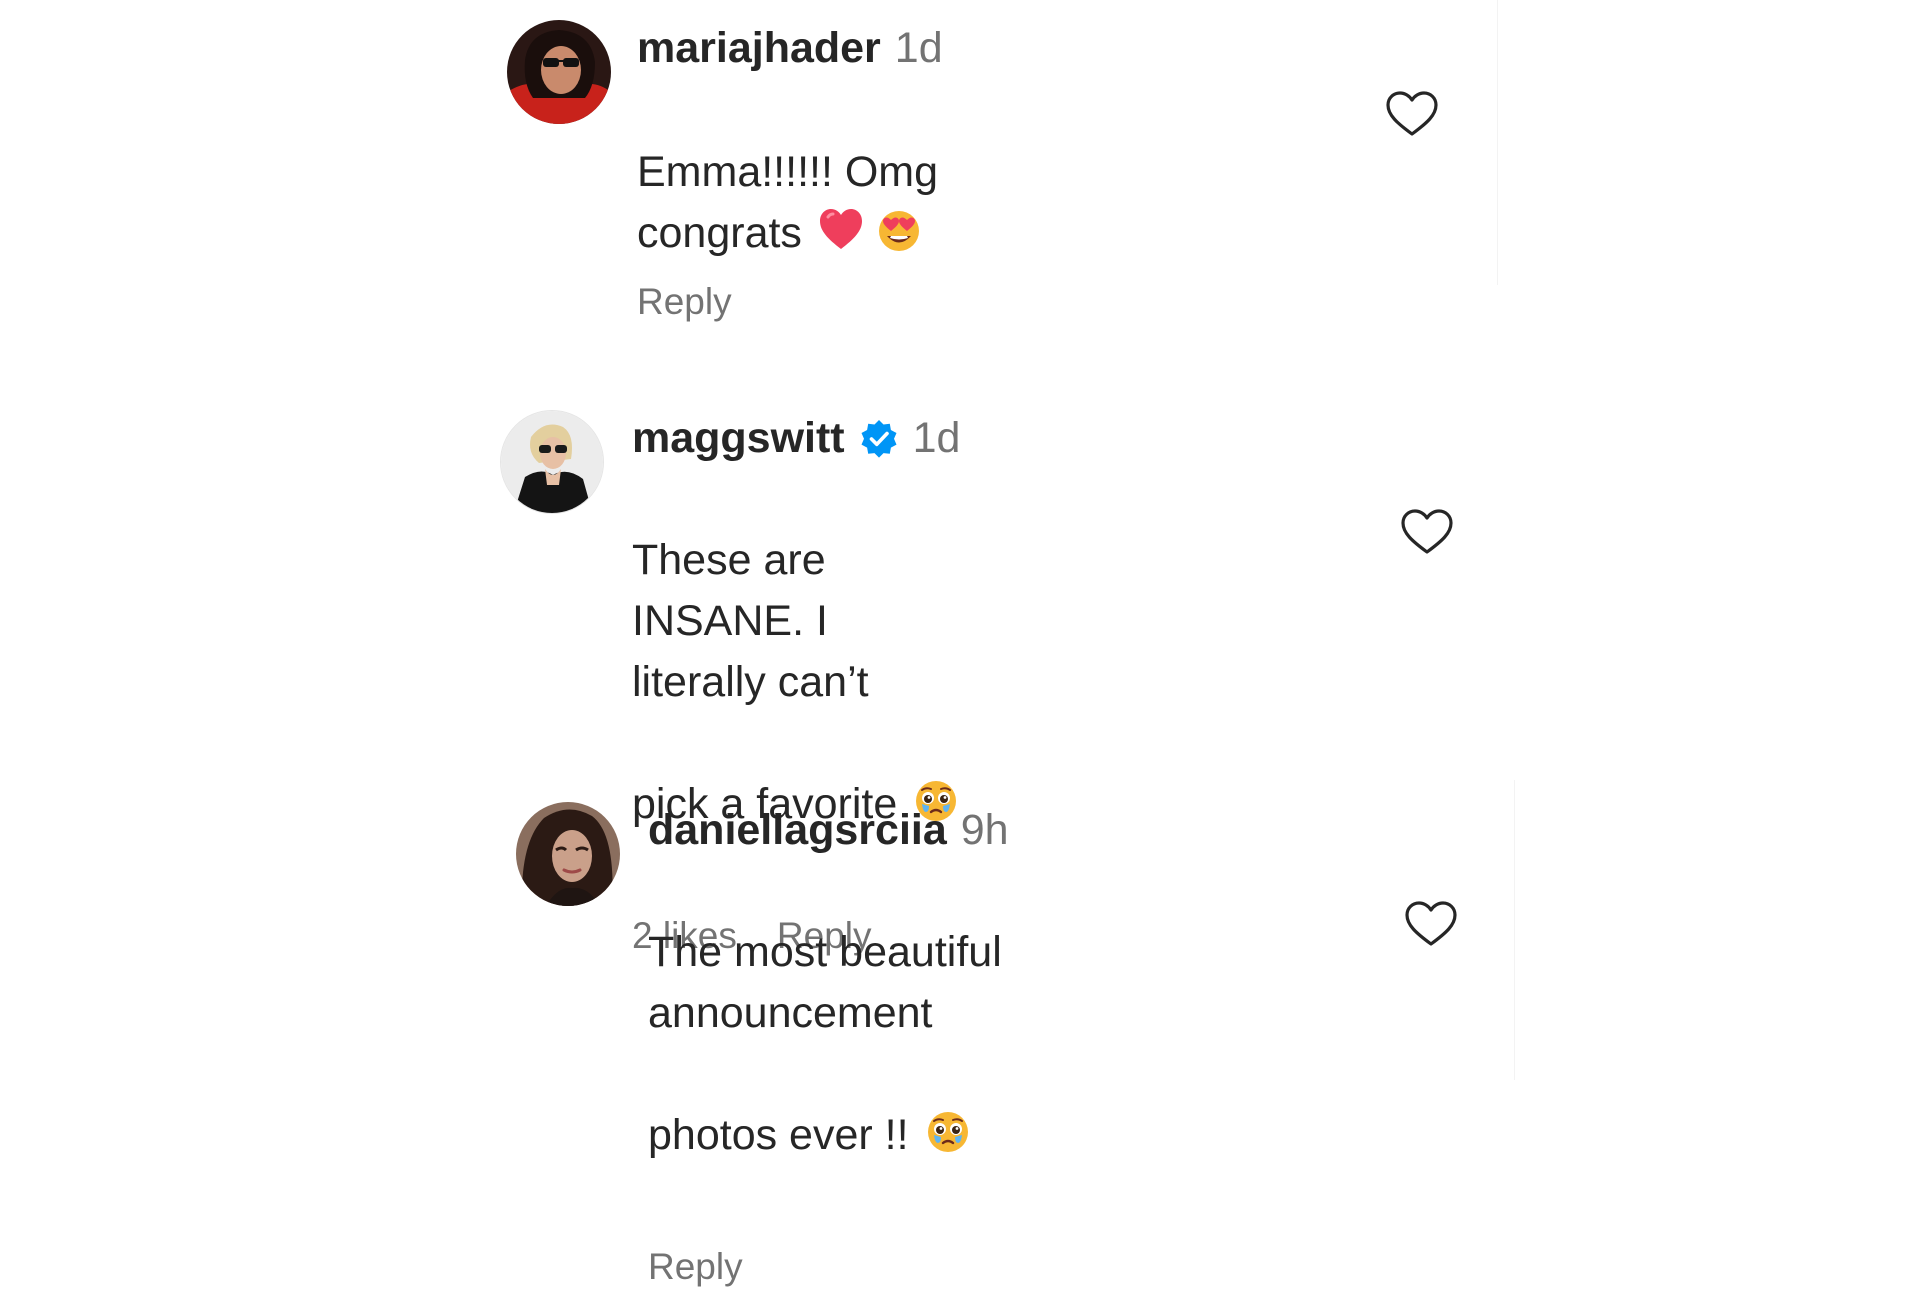 The height and width of the screenshot is (1291, 1920). Describe the element at coordinates (750, 621) in the screenshot. I see `comment-line: These are INSANE. I literally can’t` at that location.